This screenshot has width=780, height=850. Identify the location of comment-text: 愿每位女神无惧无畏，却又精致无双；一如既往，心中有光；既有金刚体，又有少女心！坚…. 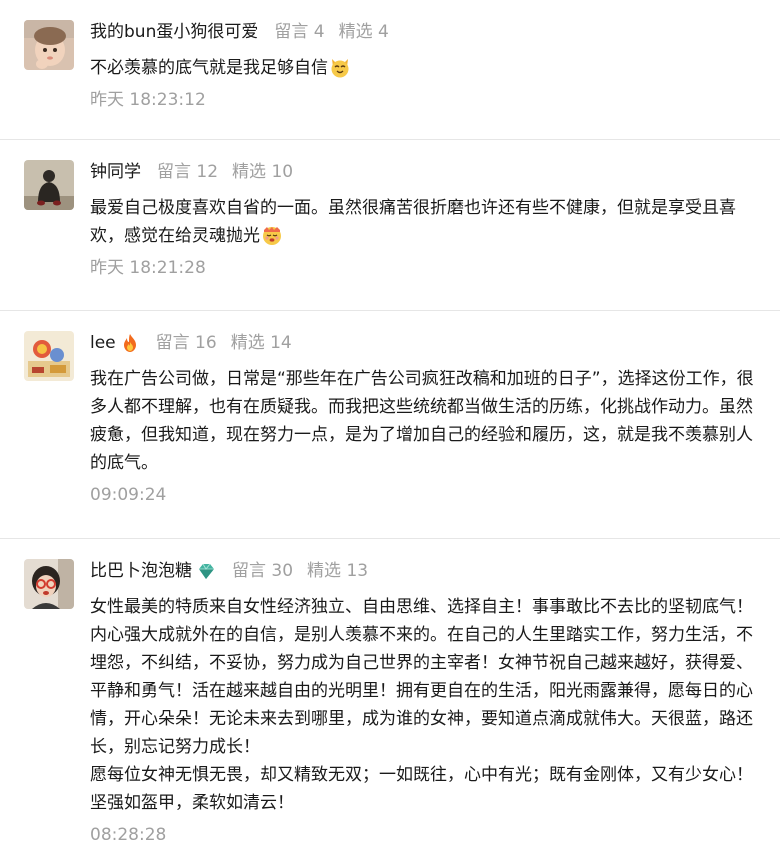
(421, 789).